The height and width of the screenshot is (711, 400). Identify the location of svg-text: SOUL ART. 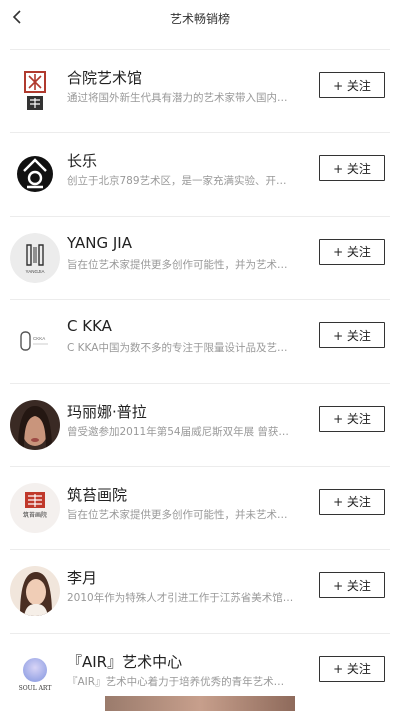
(35, 688).